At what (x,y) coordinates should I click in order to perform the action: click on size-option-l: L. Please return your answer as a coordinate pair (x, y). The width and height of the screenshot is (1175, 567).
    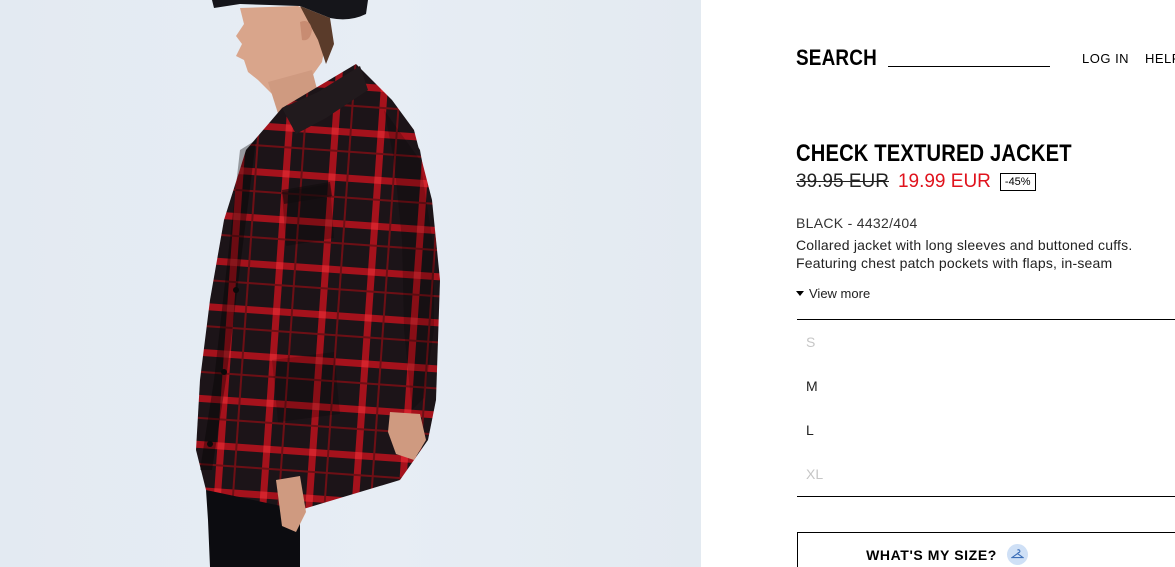
    Looking at the image, I should click on (986, 430).